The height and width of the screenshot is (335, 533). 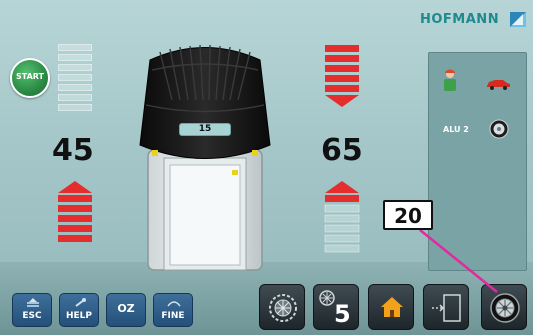 What do you see at coordinates (458, 261) in the screenshot?
I see `callout-pointer` at bounding box center [458, 261].